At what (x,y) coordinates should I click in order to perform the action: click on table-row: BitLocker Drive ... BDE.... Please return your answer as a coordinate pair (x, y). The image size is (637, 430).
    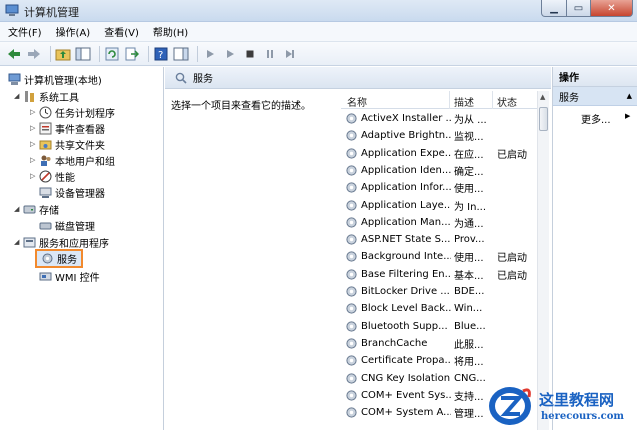
    Looking at the image, I should click on (439, 291).